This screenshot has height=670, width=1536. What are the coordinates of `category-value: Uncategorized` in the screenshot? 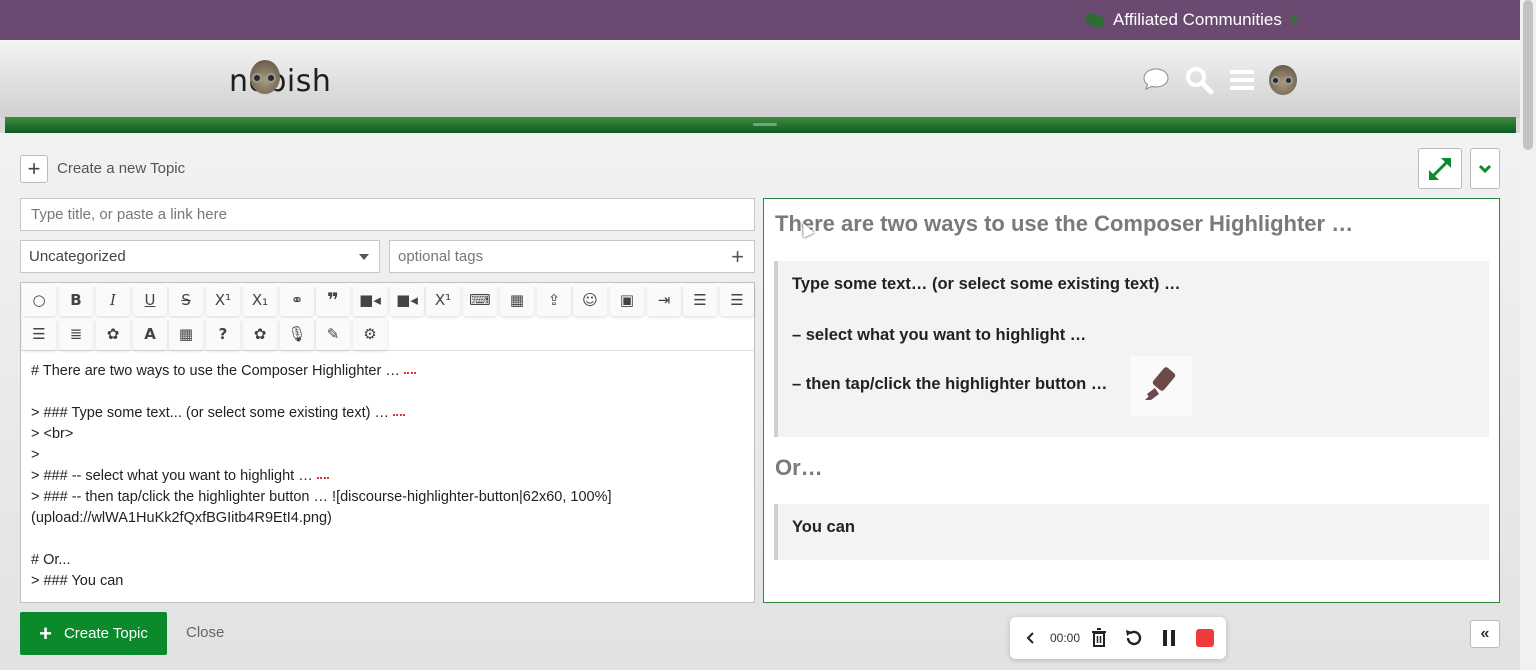 It's located at (77, 256).